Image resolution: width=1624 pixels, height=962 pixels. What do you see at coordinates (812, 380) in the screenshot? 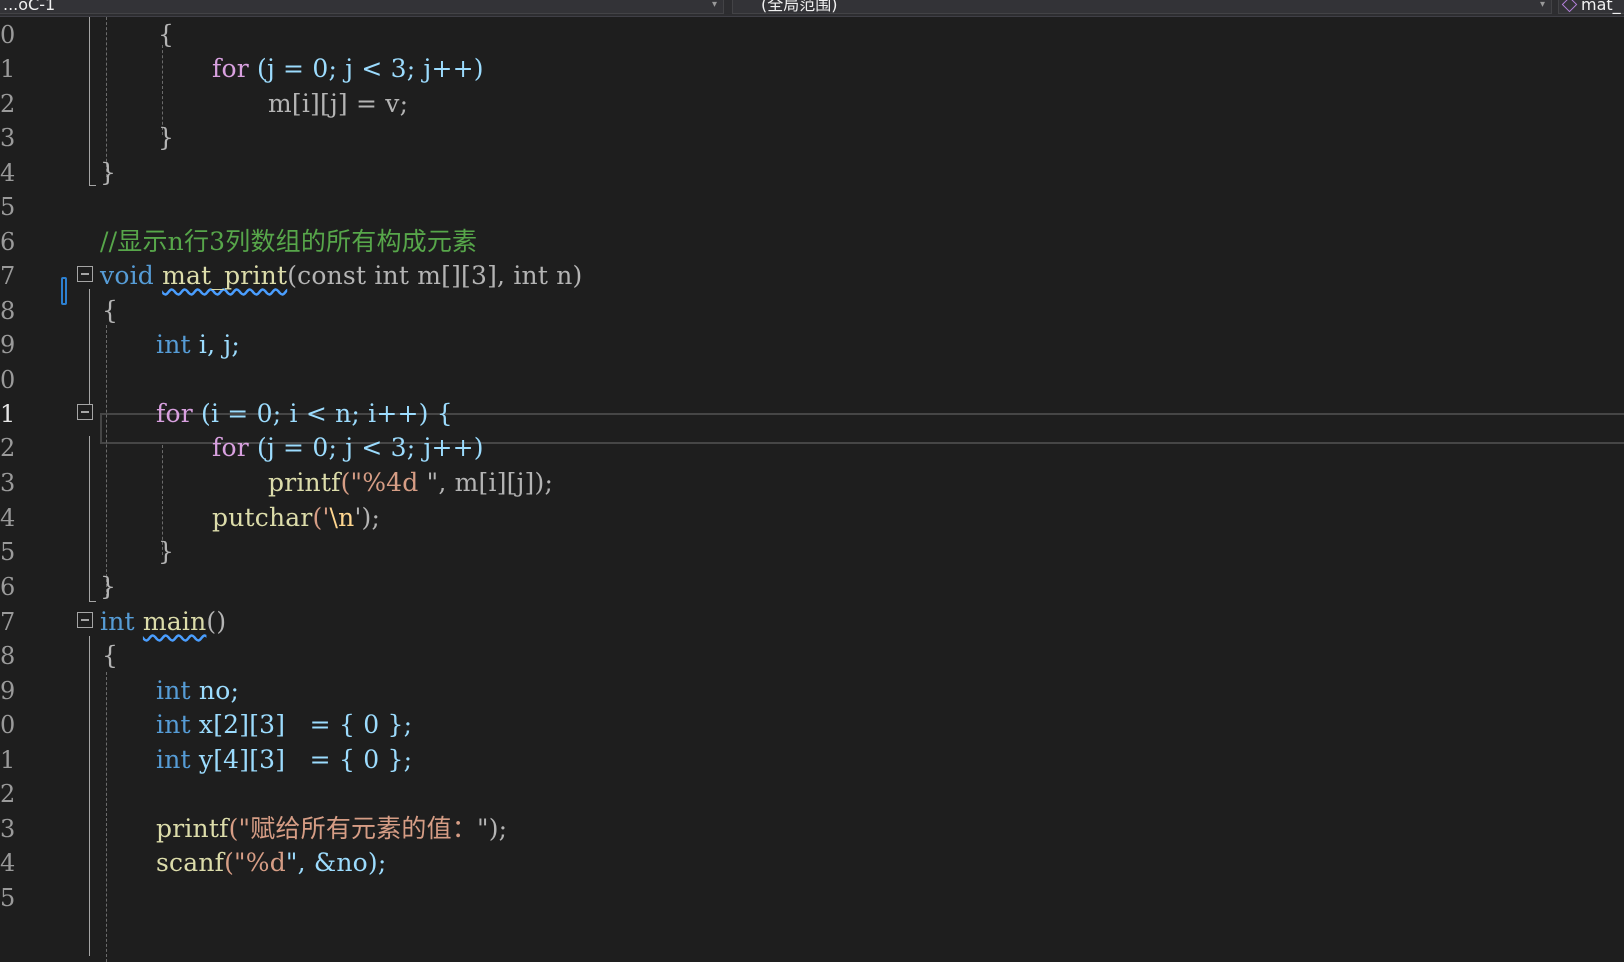
I see `code-line: 0` at bounding box center [812, 380].